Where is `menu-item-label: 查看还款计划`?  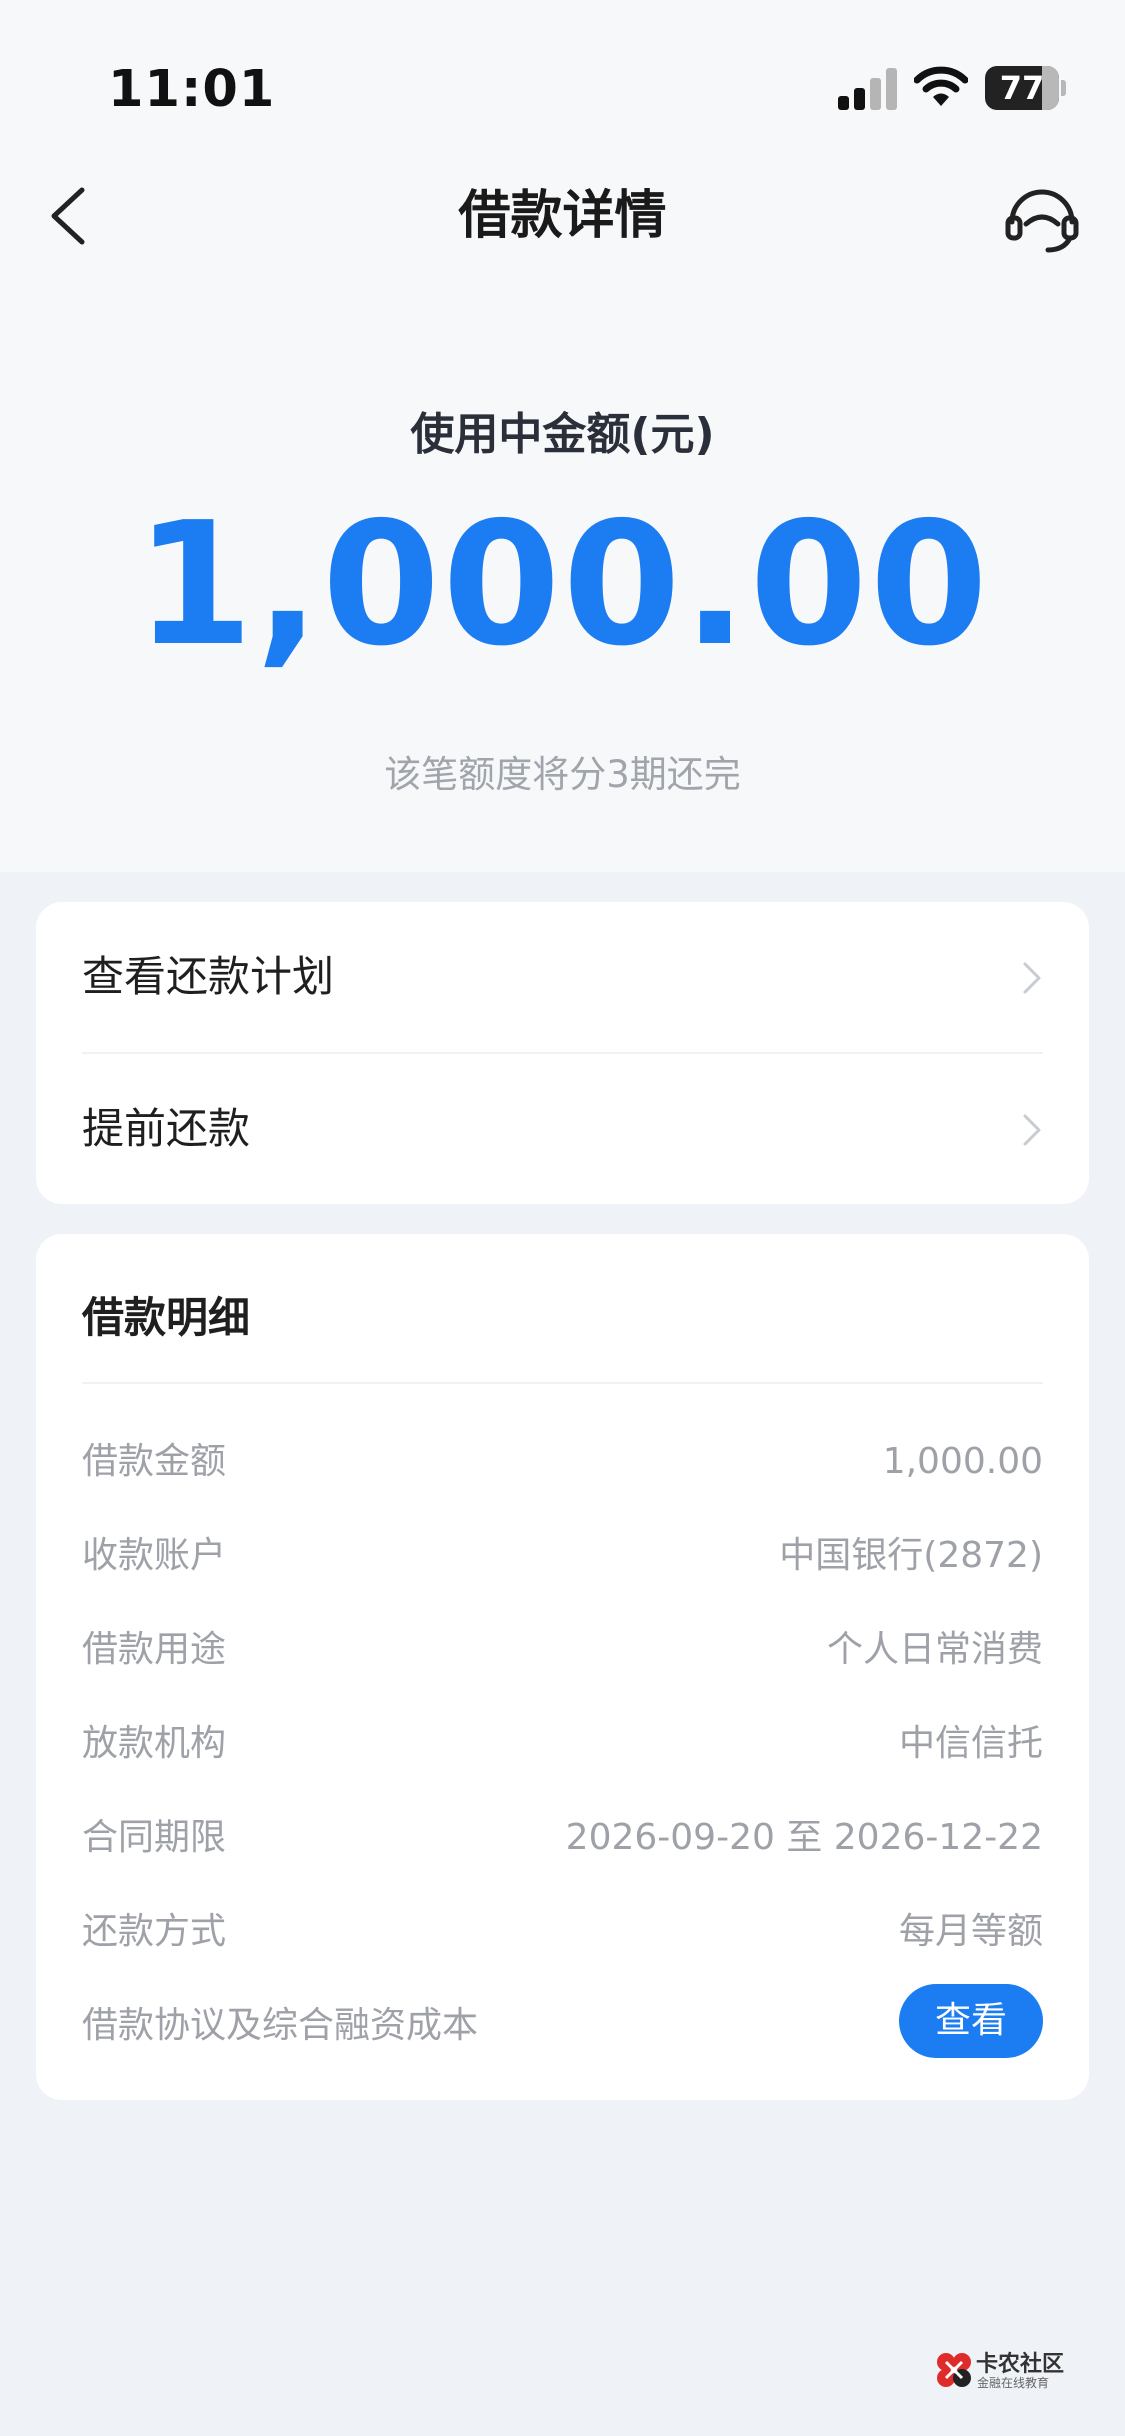
menu-item-label: 查看还款计划 is located at coordinates (208, 976).